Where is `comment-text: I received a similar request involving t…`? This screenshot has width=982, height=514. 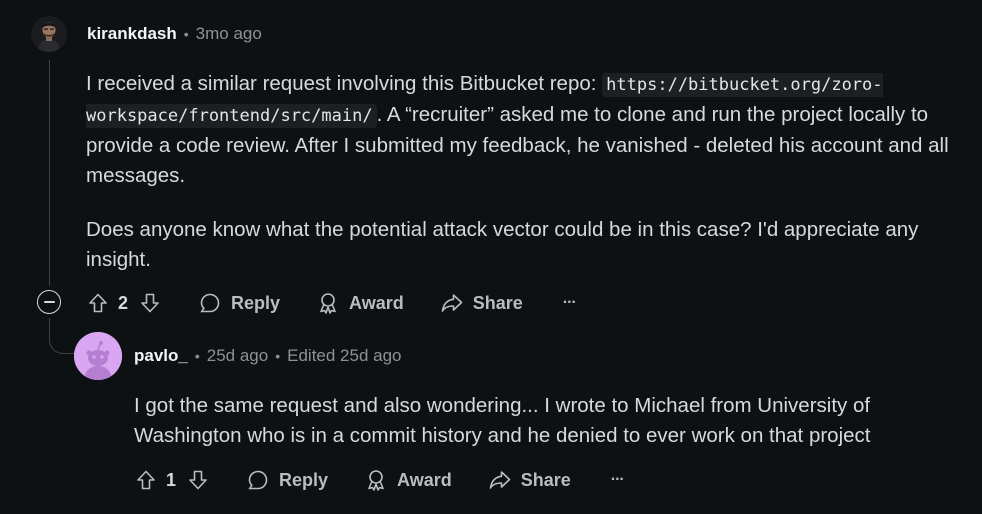
comment-text: I received a similar request involving t… is located at coordinates (341, 83).